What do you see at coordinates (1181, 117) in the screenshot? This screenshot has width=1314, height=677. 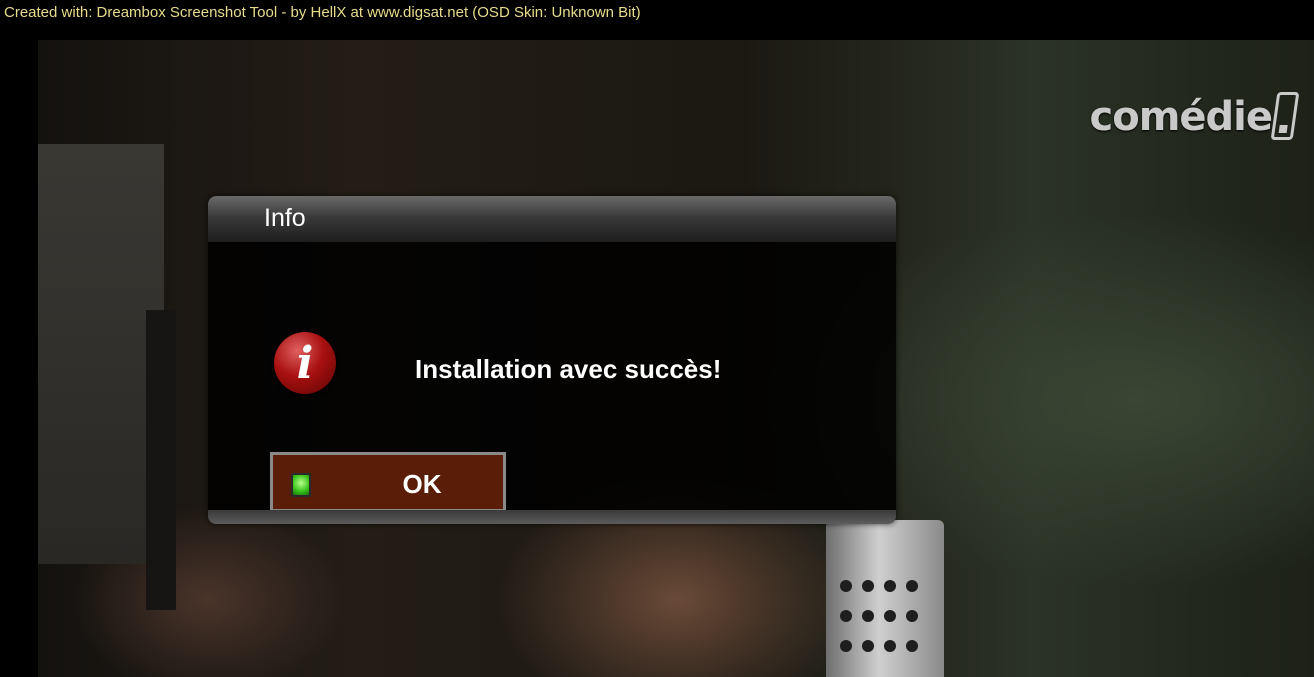 I see `channel-logo-text: comédie` at bounding box center [1181, 117].